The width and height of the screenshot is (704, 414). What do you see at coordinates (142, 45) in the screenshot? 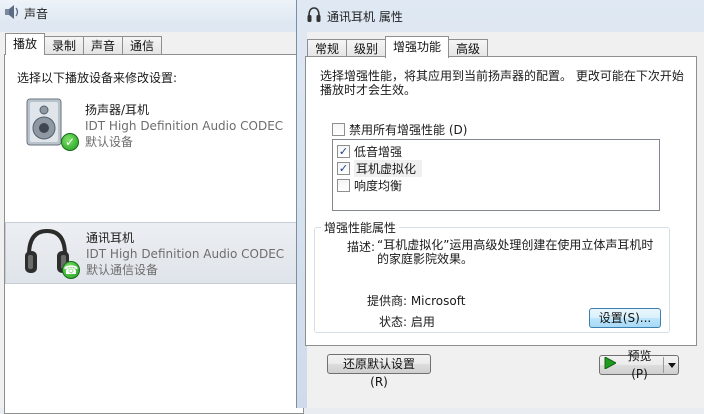
I see `tab-communications: 通信` at bounding box center [142, 45].